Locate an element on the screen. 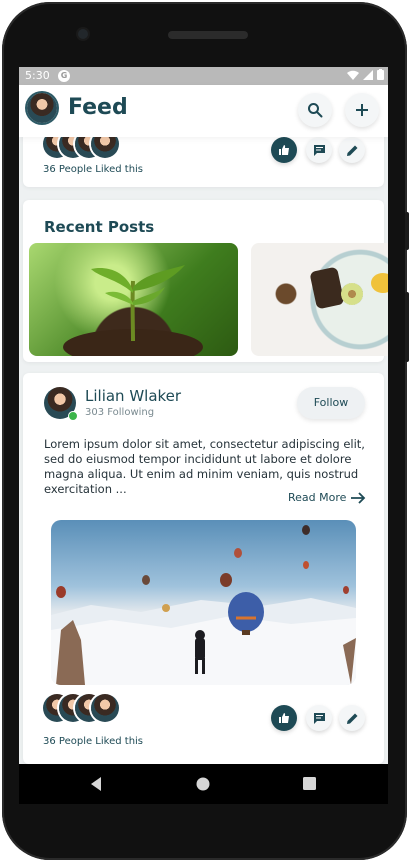  recents-icon is located at coordinates (309, 783).